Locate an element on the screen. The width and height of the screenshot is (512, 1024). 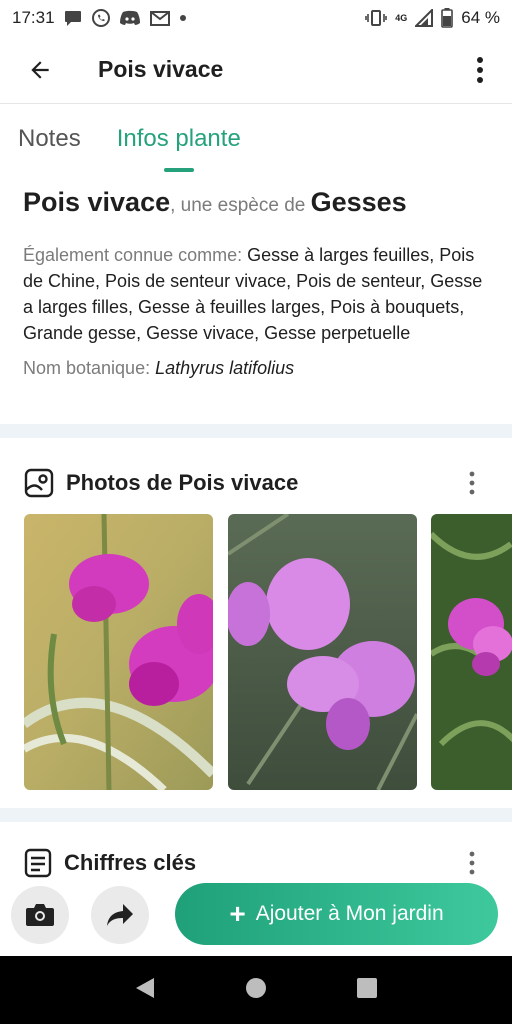
back-button is located at coordinates (40, 70).